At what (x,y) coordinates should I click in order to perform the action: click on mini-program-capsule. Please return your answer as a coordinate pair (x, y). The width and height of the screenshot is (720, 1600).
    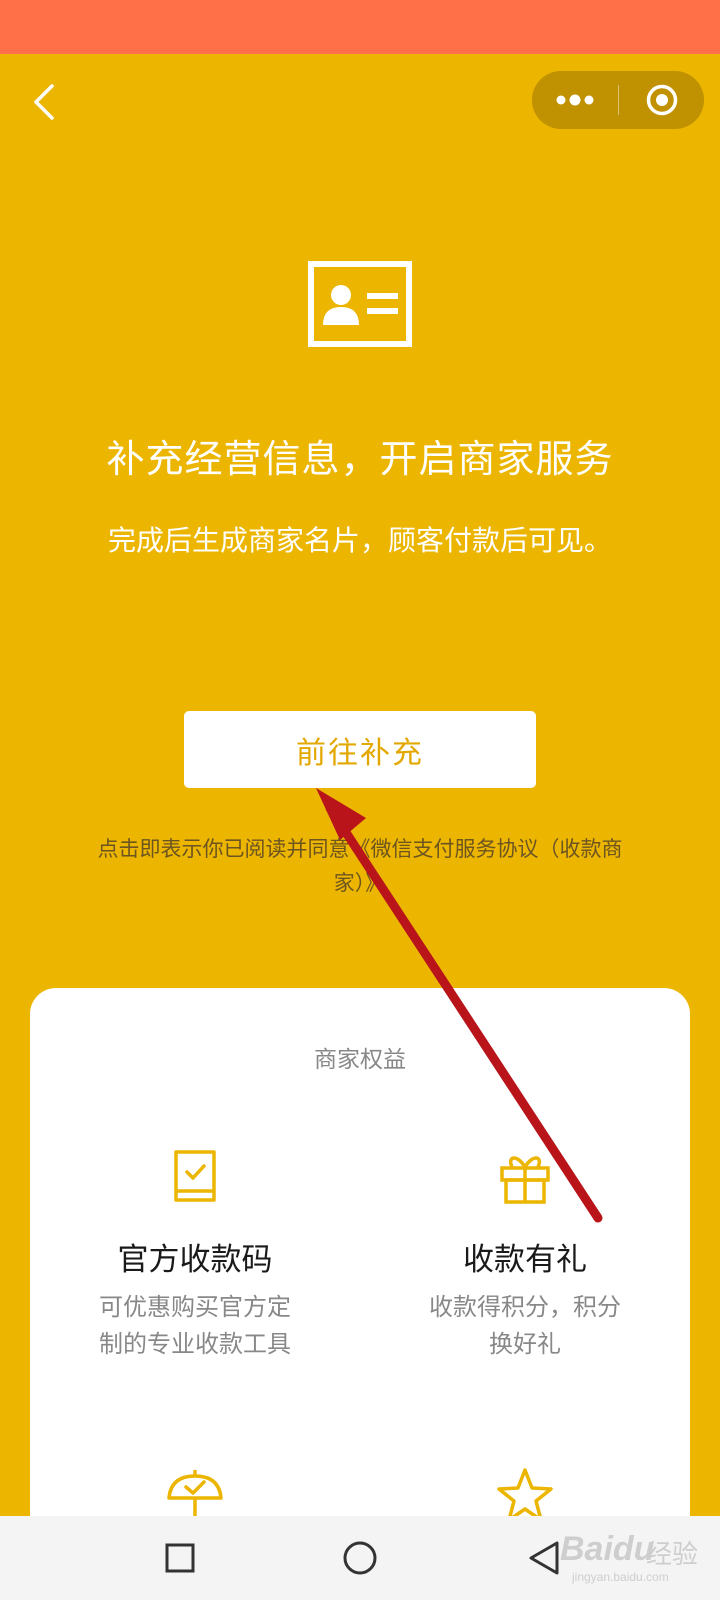
    Looking at the image, I should click on (618, 100).